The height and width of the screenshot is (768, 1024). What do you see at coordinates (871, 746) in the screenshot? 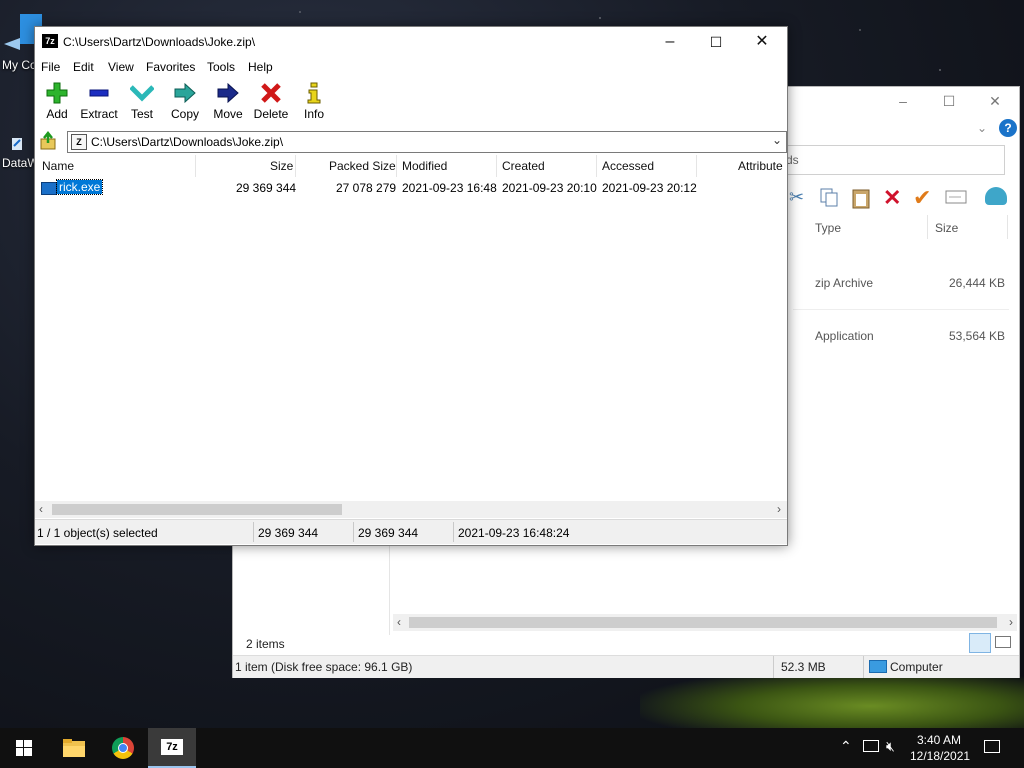
I see `network-icon` at bounding box center [871, 746].